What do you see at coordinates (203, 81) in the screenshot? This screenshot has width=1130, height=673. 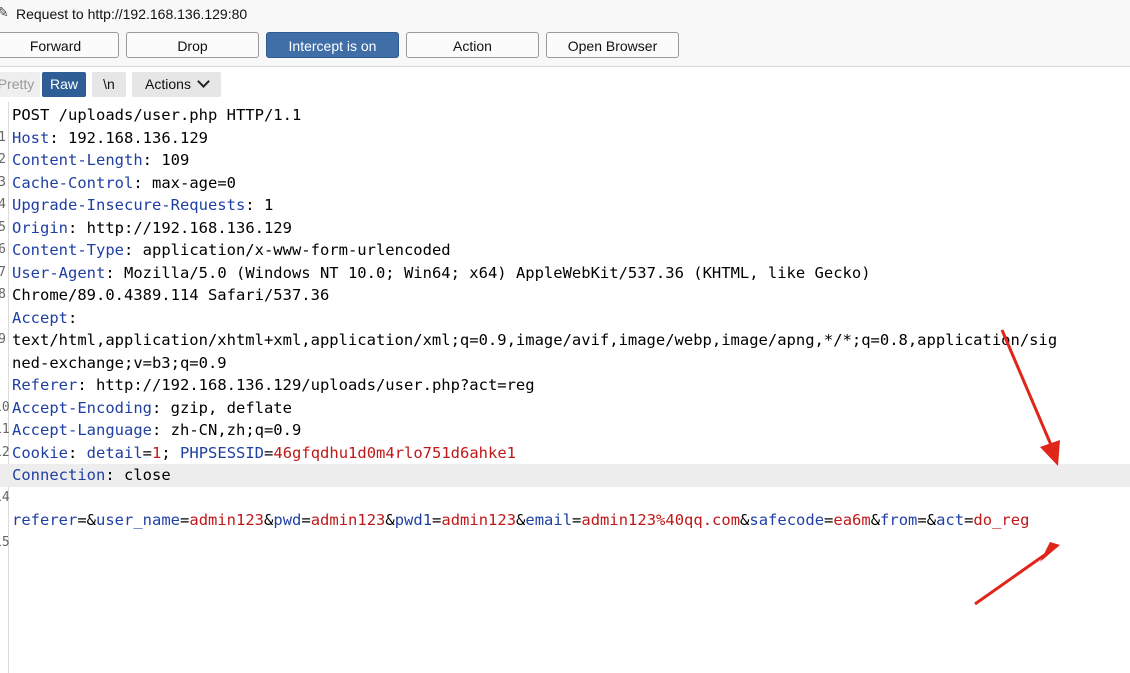 I see `chevron-down-icon` at bounding box center [203, 81].